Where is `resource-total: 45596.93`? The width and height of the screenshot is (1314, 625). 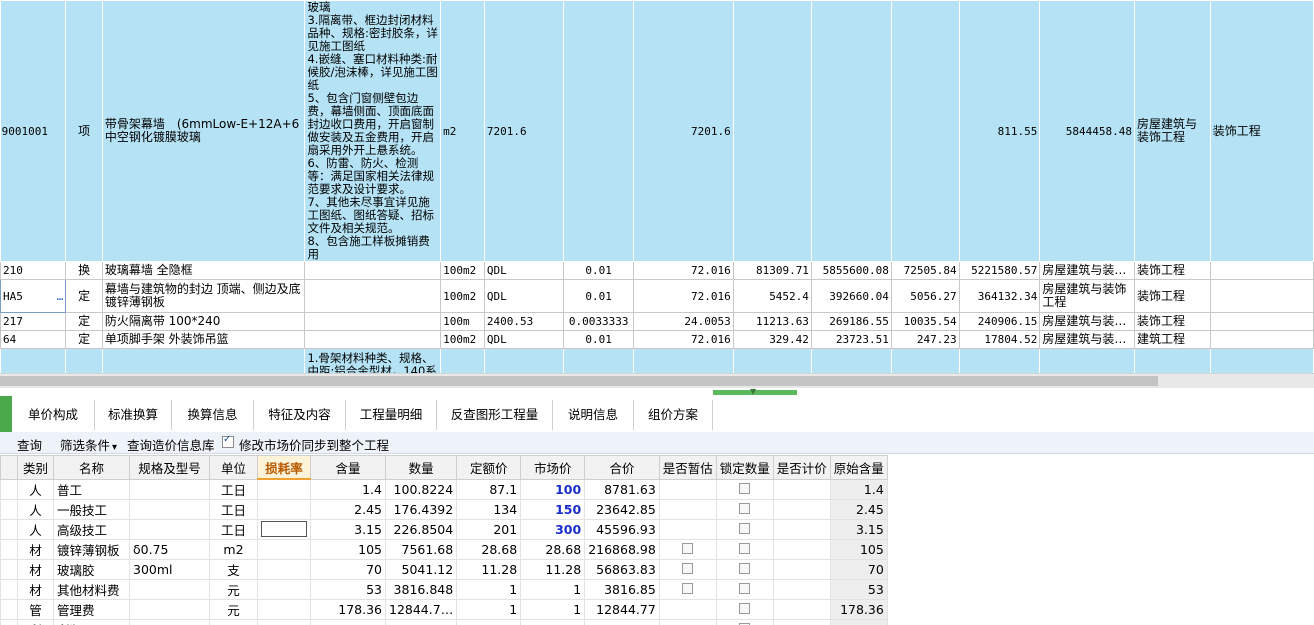
resource-total: 45596.93 is located at coordinates (622, 529).